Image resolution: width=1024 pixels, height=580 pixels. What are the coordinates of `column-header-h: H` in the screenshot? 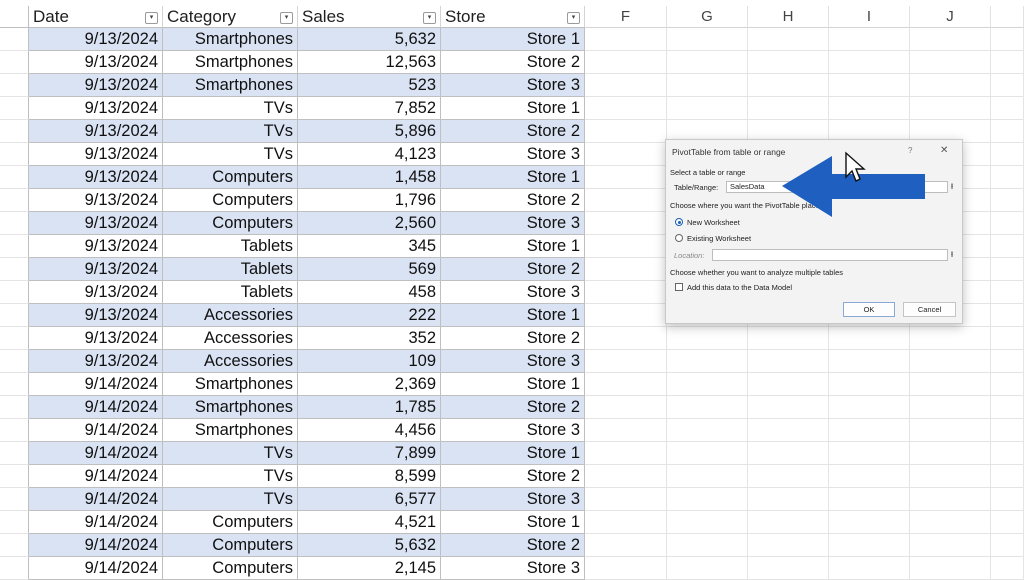 It's located at (788, 17).